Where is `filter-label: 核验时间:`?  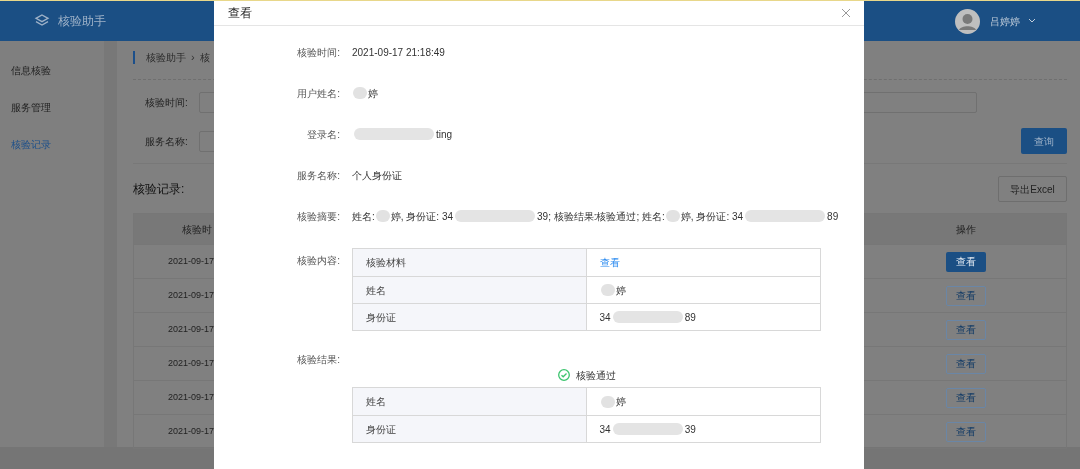
filter-label: 核验时间: is located at coordinates (166, 103).